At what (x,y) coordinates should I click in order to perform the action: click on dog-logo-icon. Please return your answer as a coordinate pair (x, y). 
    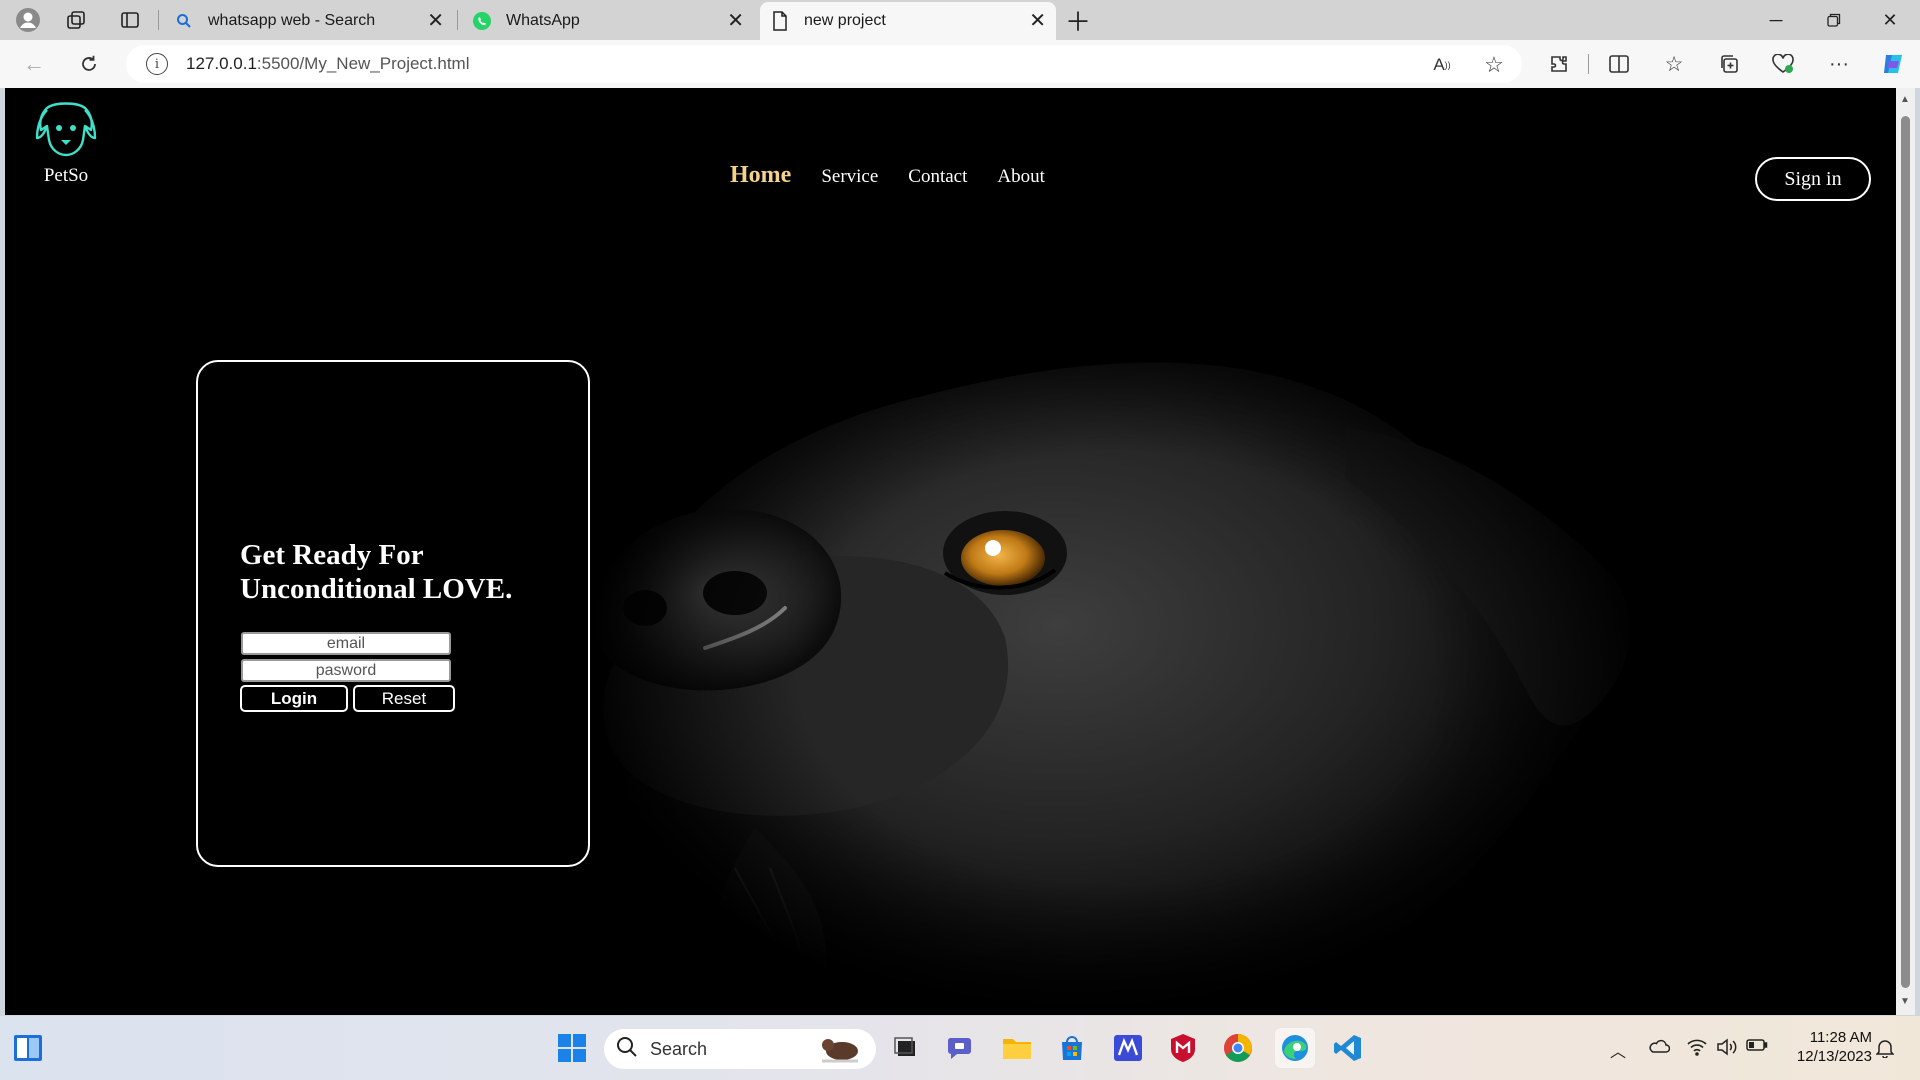
    Looking at the image, I should click on (66, 129).